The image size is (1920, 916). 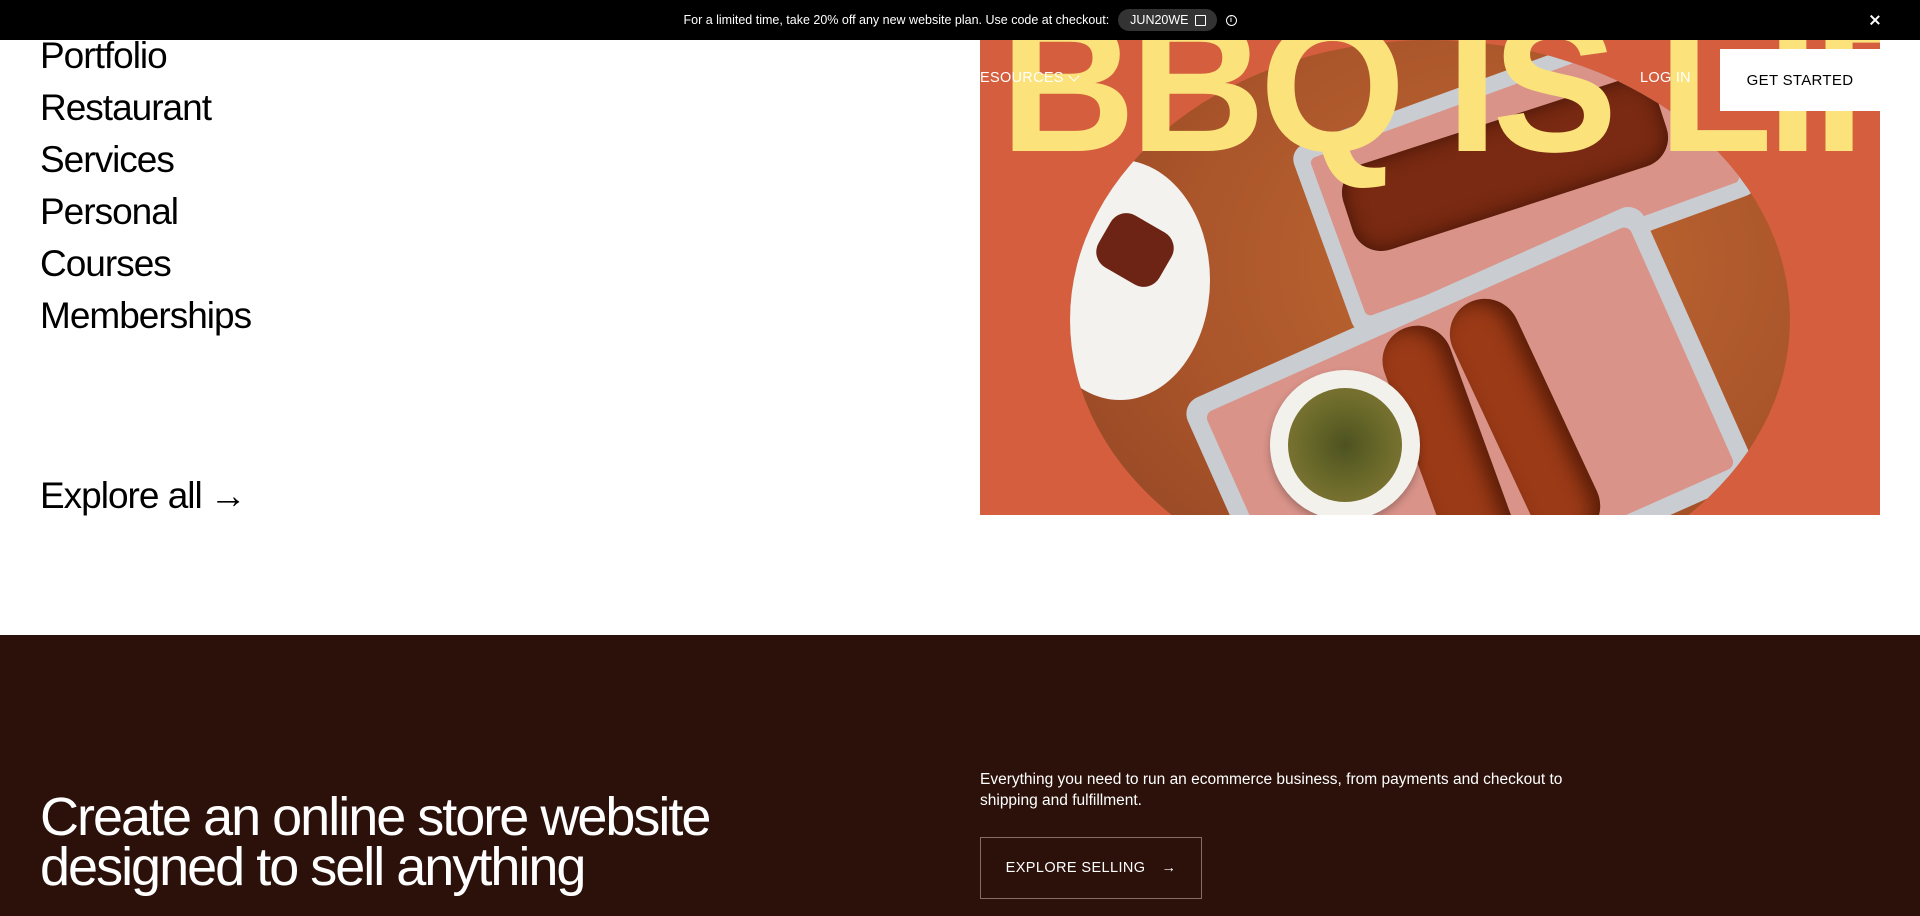 I want to click on chevron-down-icon, so click(x=1074, y=76).